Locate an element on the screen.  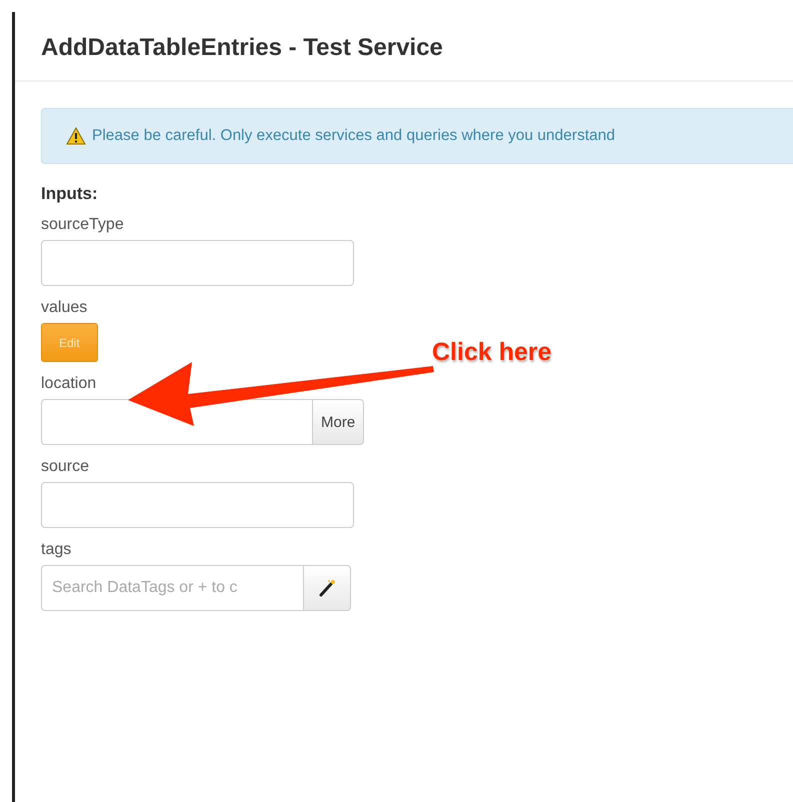
more-button: More is located at coordinates (338, 422).